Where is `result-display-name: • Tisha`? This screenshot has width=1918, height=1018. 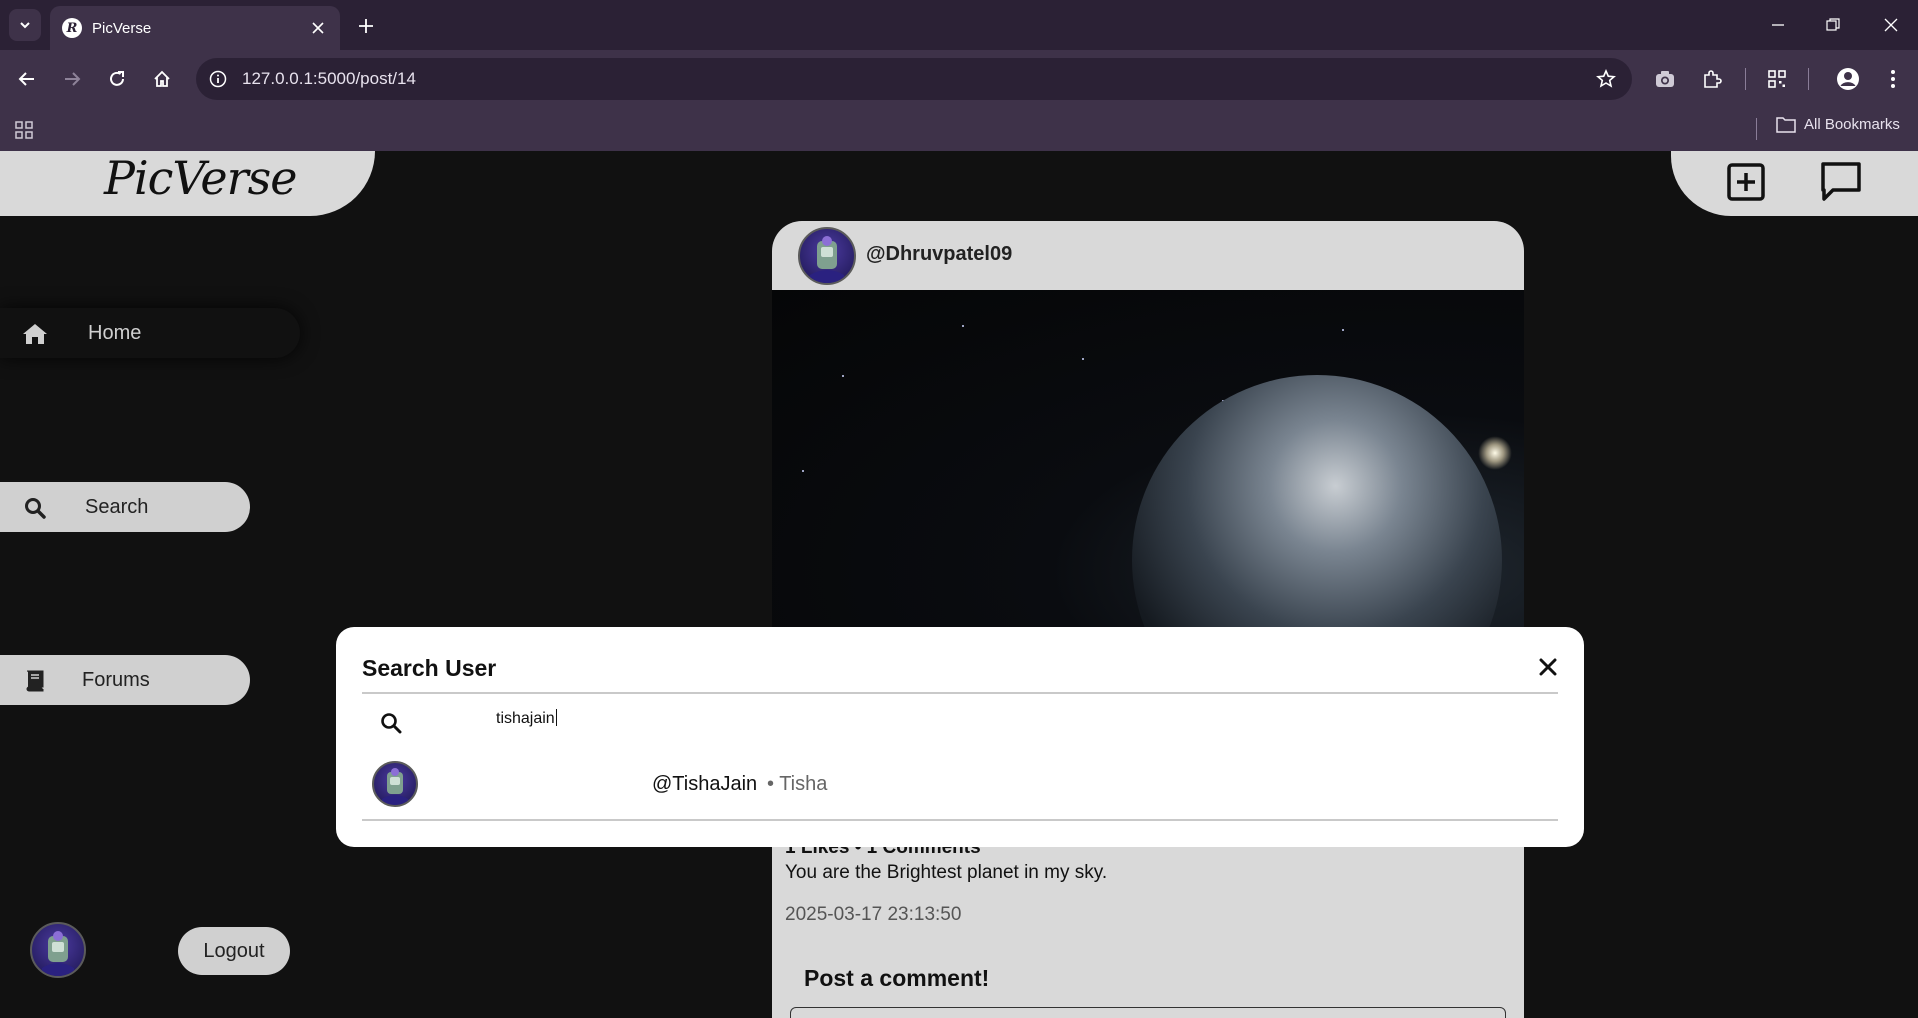 result-display-name: • Tisha is located at coordinates (797, 784).